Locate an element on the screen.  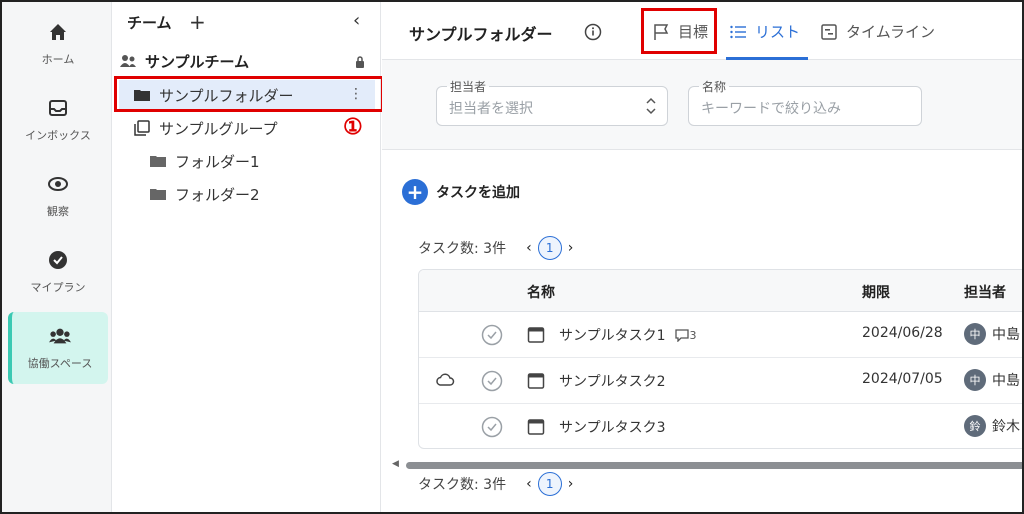
collapse-panel-button: ‹ is located at coordinates (356, 20).